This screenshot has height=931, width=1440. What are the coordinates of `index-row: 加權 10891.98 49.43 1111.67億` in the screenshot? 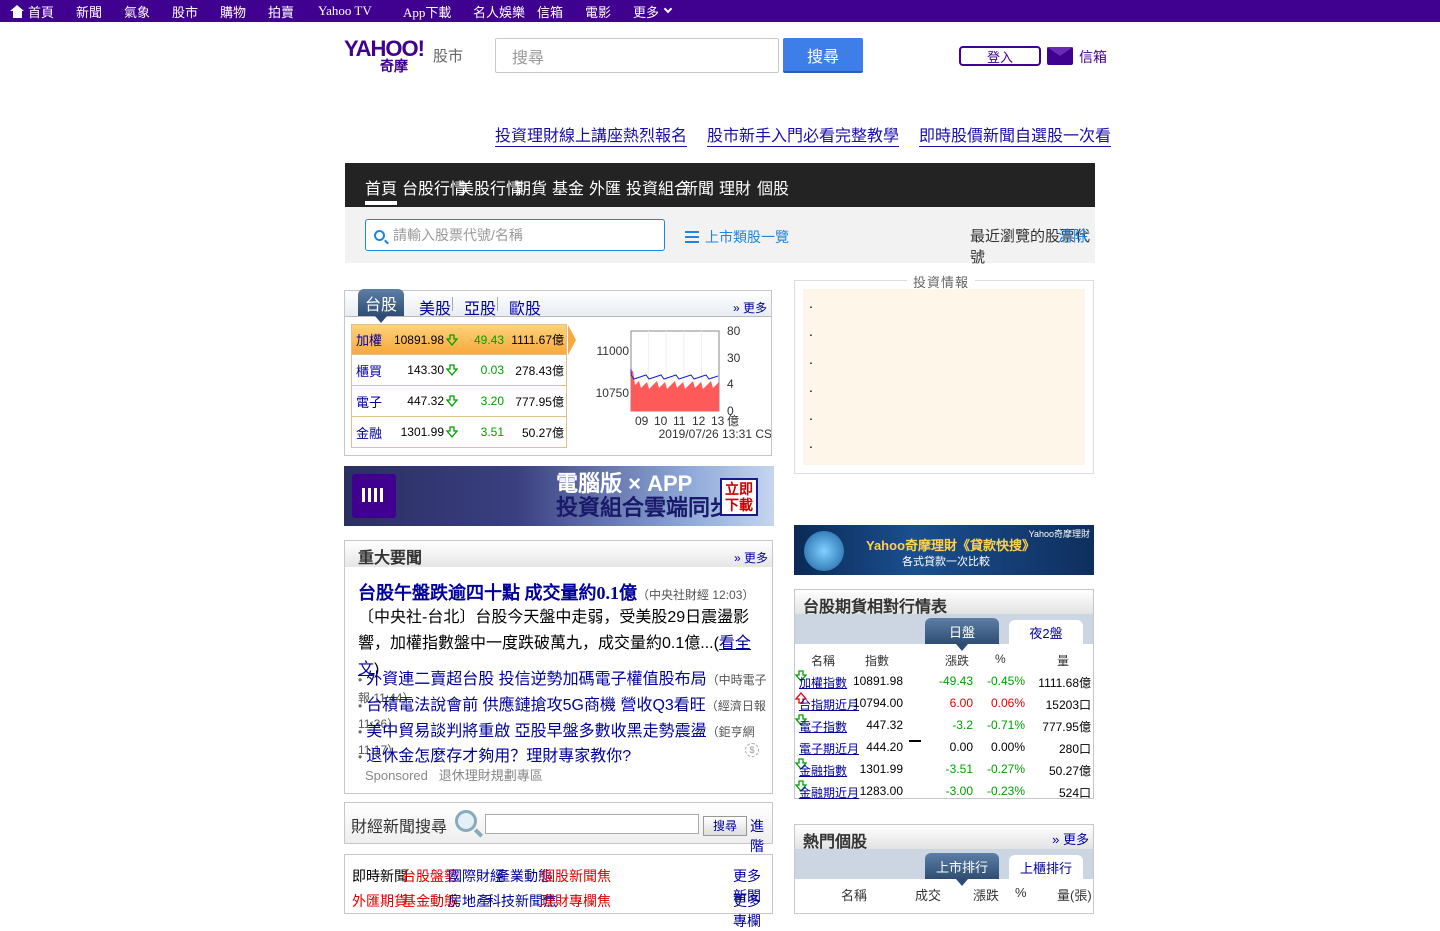 It's located at (463, 339).